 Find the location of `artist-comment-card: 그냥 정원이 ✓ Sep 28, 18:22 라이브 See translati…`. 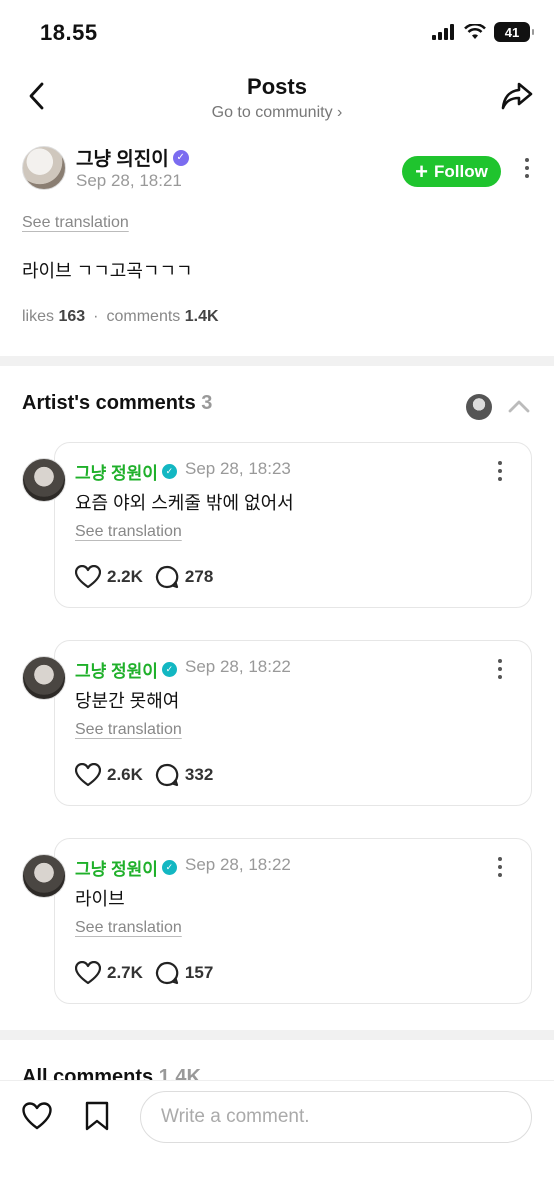

artist-comment-card: 그냥 정원이 ✓ Sep 28, 18:22 라이브 See translati… is located at coordinates (277, 921).